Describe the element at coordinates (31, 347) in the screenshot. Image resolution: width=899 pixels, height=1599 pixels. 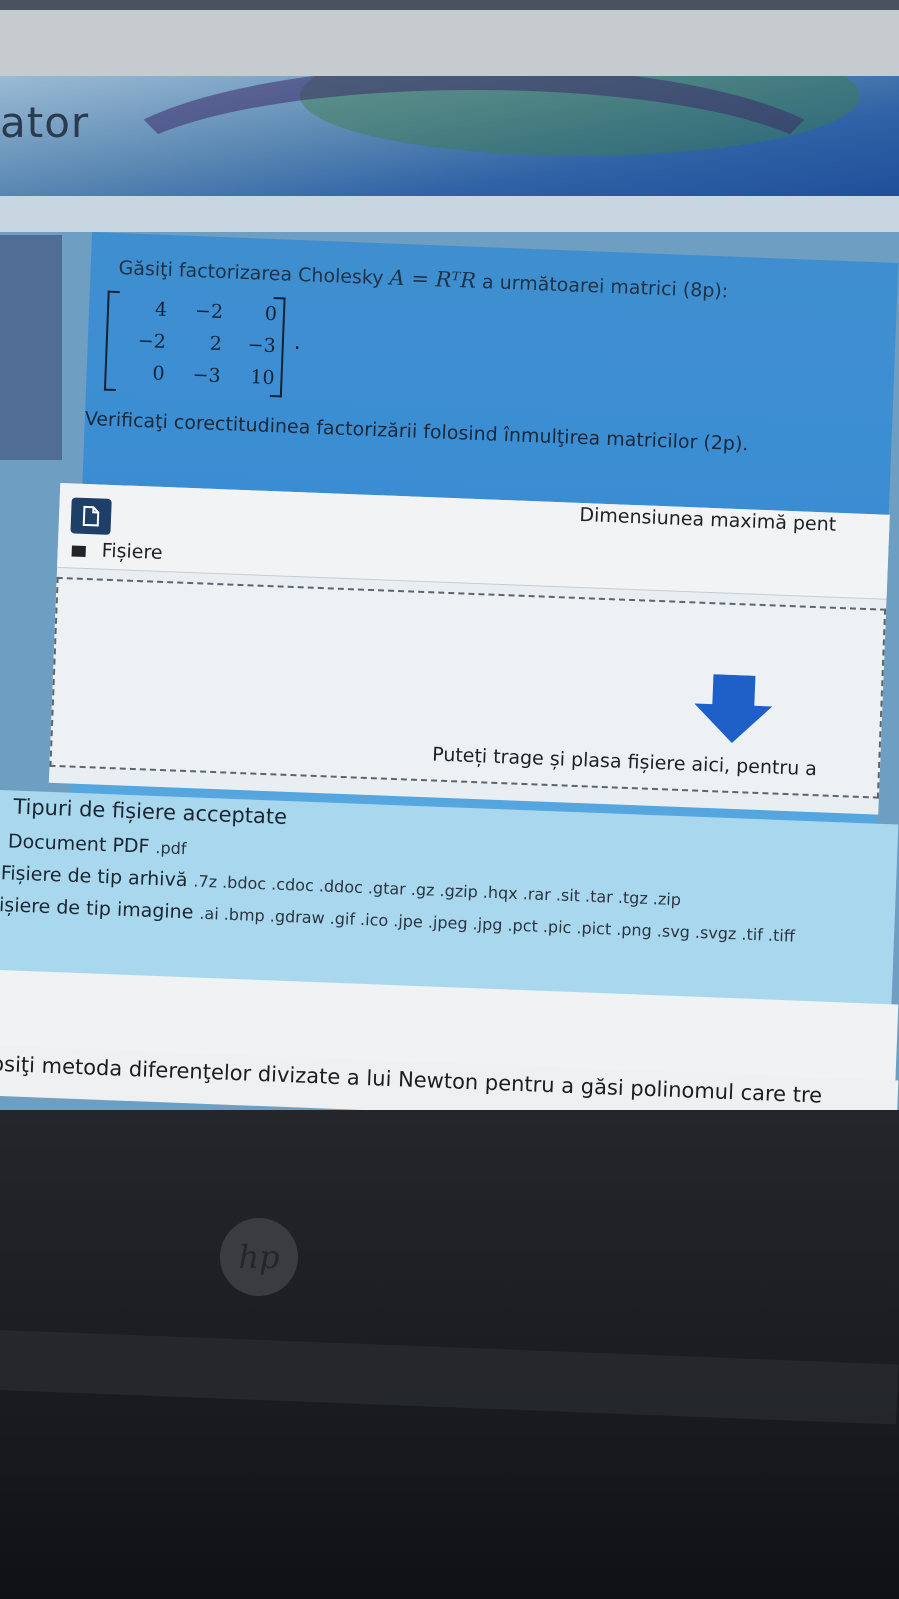
I see `question-nav-sidebar` at that location.